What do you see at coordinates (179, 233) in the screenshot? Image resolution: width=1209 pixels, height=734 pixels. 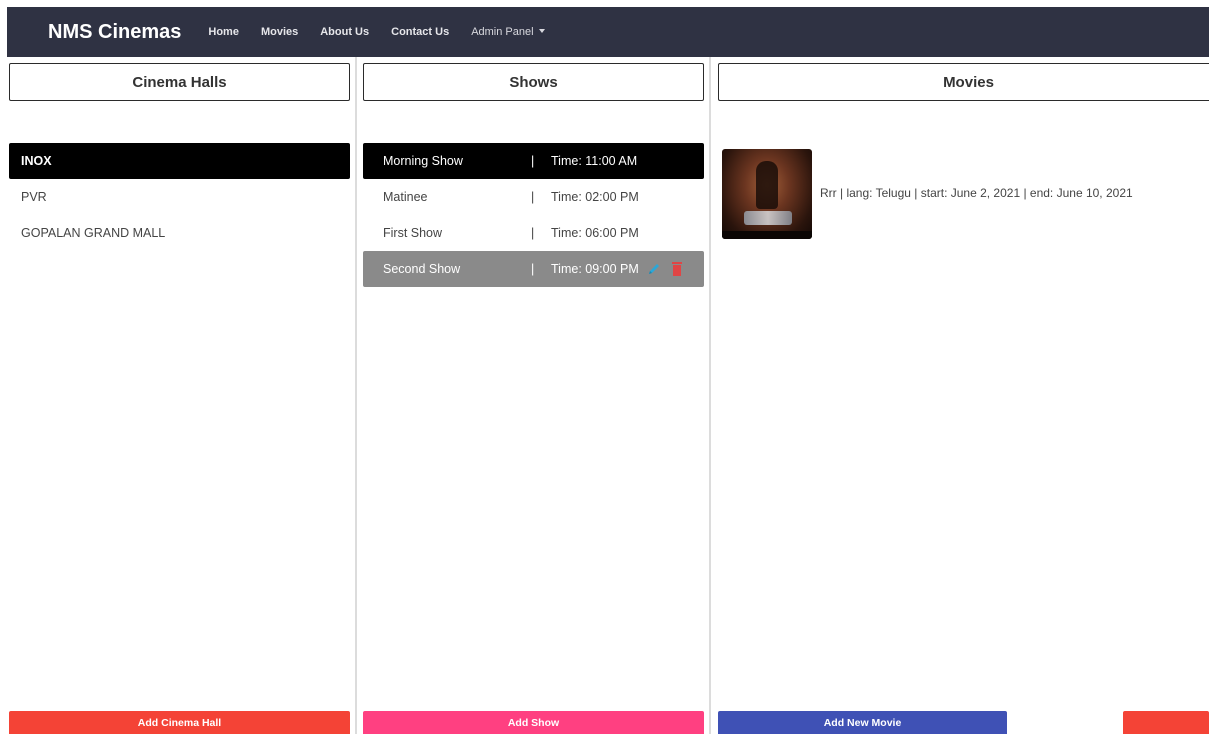 I see `hall-item-gopalan-grand-mall: GOPALAN GRAND MALL` at bounding box center [179, 233].